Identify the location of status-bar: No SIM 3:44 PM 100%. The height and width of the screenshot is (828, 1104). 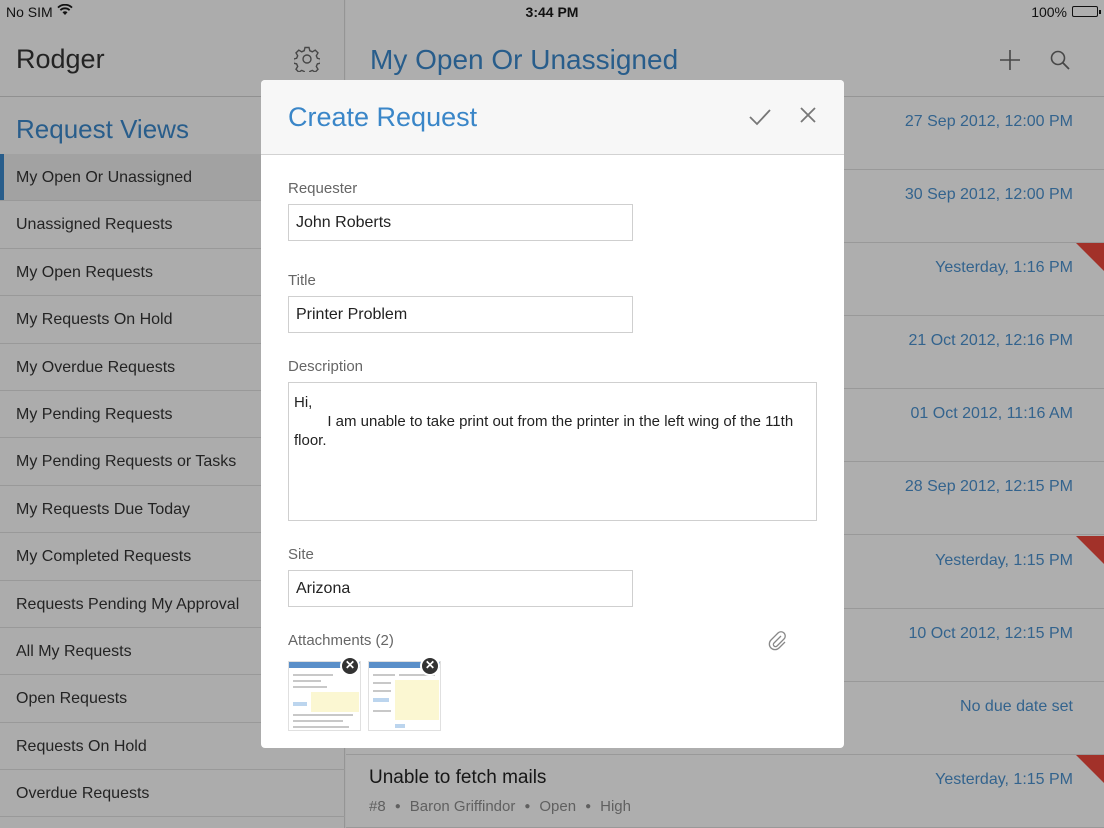
(552, 11).